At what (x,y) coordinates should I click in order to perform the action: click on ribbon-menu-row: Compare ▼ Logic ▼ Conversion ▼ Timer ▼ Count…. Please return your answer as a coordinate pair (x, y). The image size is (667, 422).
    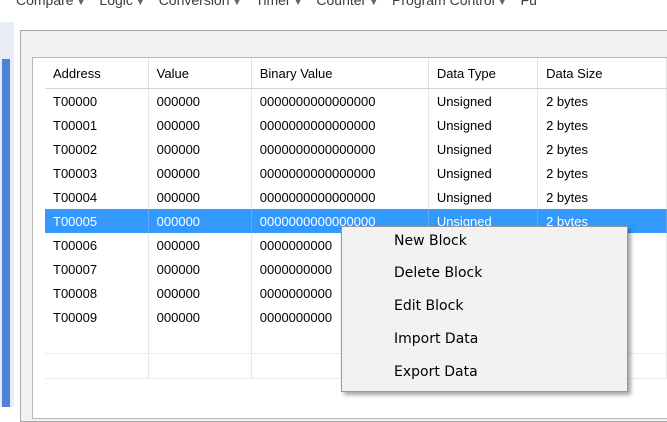
    Looking at the image, I should click on (281, 4).